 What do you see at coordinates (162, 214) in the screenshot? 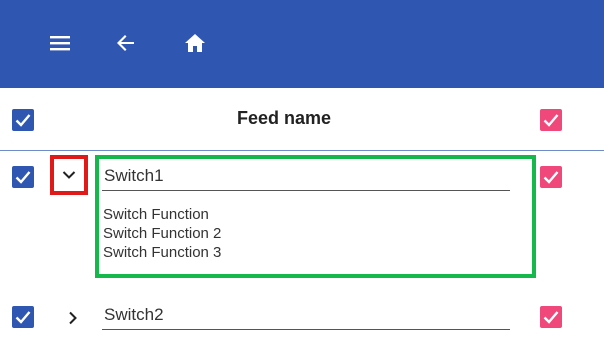
I see `list-item: Switch Function` at bounding box center [162, 214].